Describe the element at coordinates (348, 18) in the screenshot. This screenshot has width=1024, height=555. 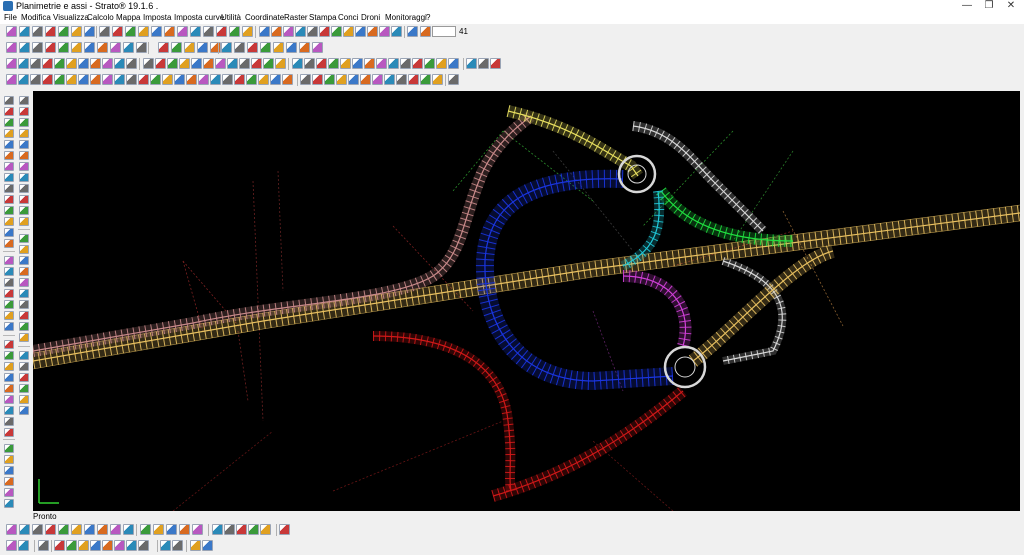
I see `menu-conci: Conci` at that location.